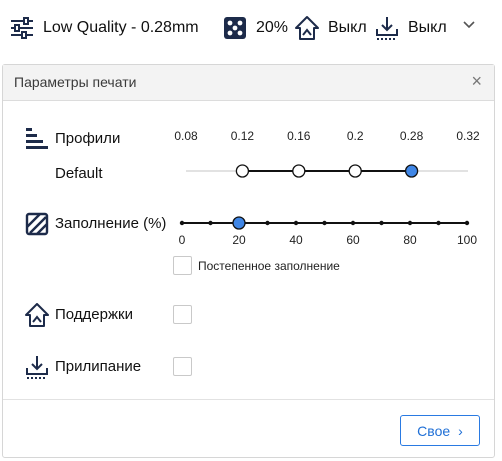  I want to click on infill-pattern-icon, so click(235, 28).